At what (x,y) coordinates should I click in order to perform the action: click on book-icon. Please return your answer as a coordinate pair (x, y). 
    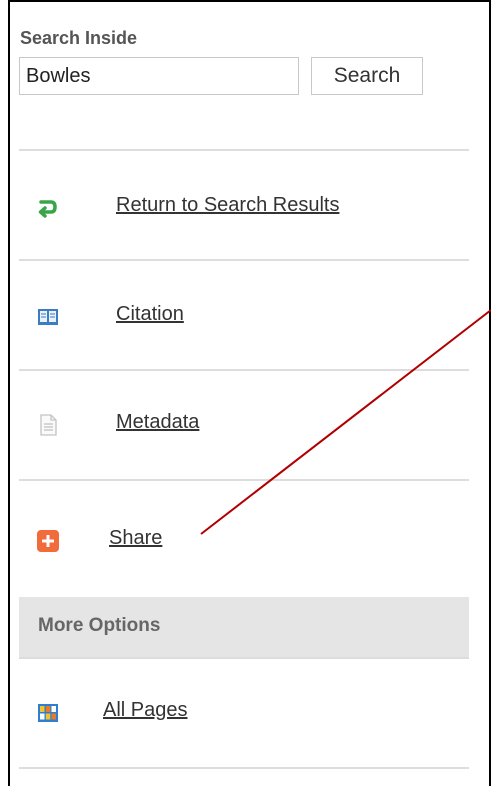
    Looking at the image, I should click on (48, 317).